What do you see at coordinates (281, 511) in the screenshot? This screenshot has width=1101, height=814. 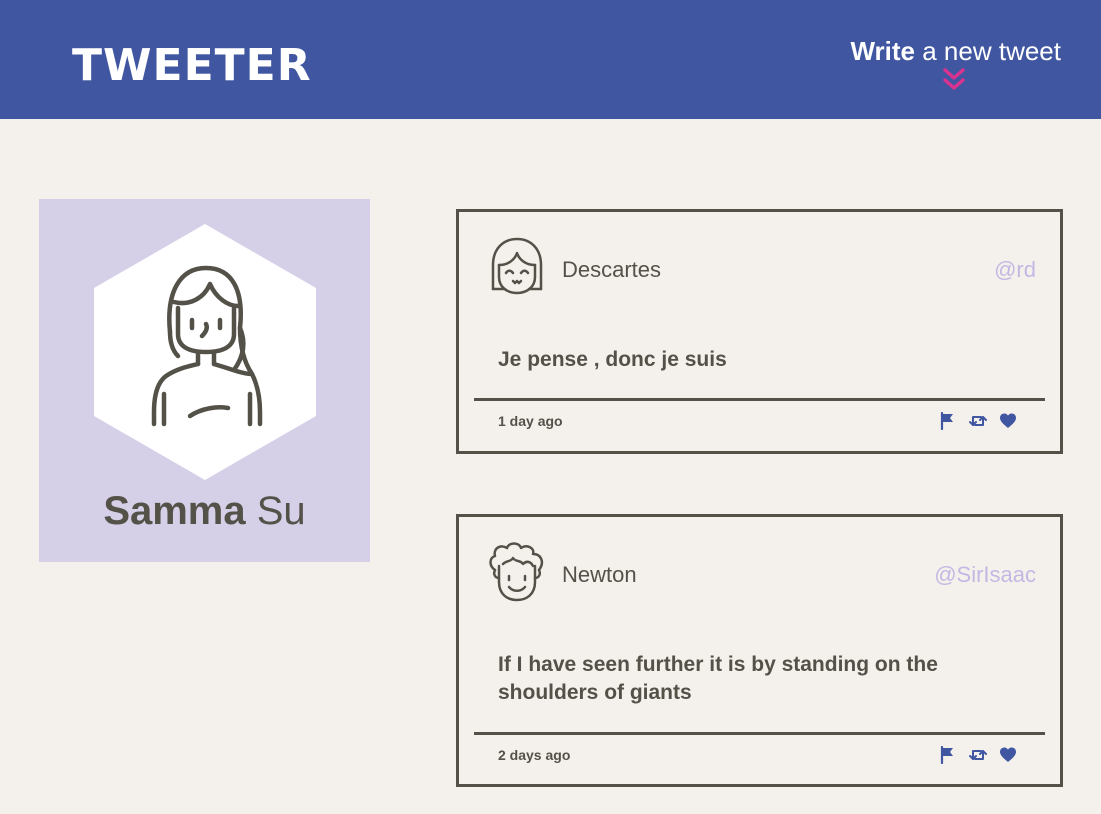 I see `profile-last-name: Su` at bounding box center [281, 511].